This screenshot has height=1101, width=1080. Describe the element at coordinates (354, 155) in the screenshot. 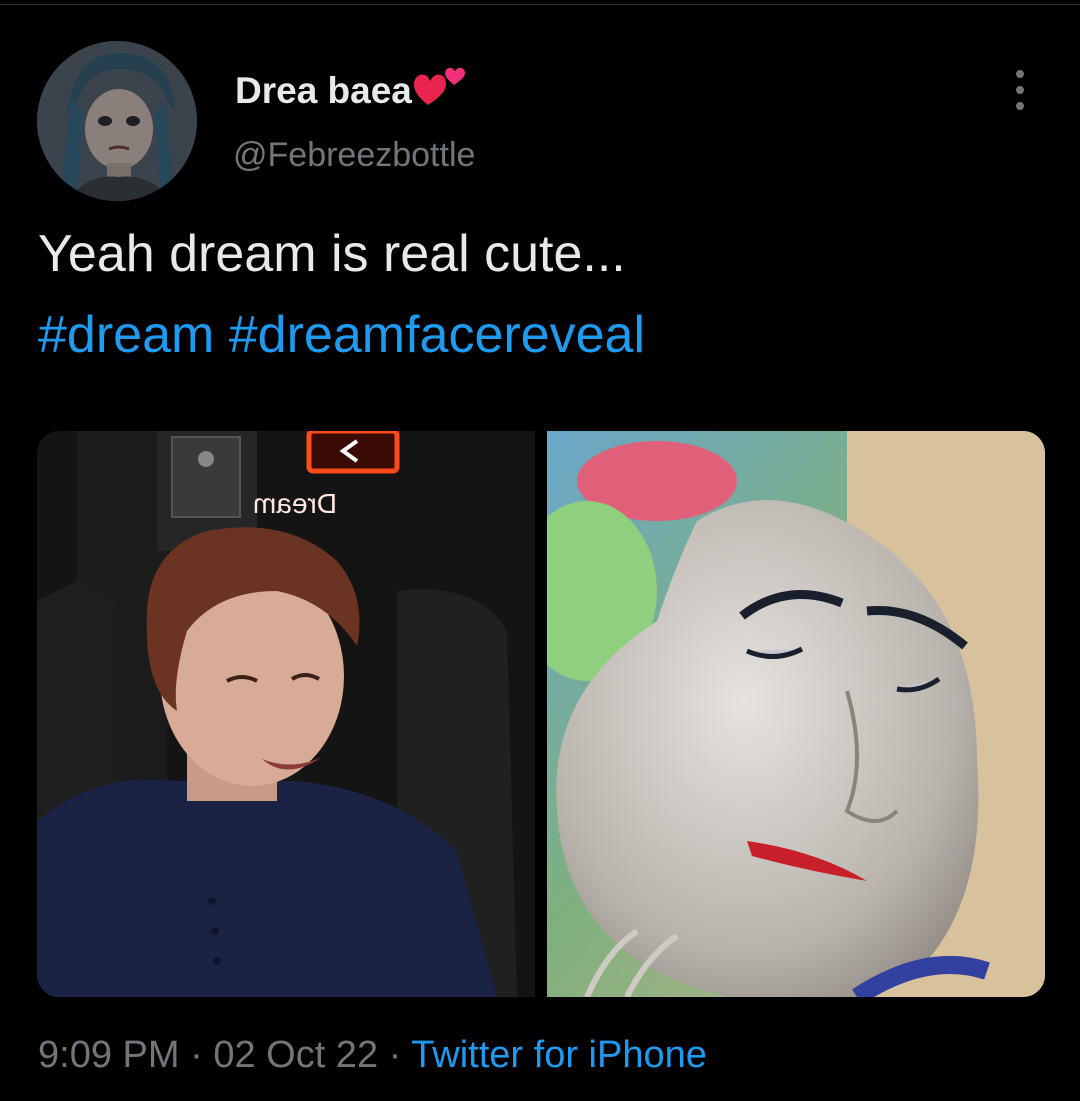

I see `user-handle: @Febreezbottle` at that location.